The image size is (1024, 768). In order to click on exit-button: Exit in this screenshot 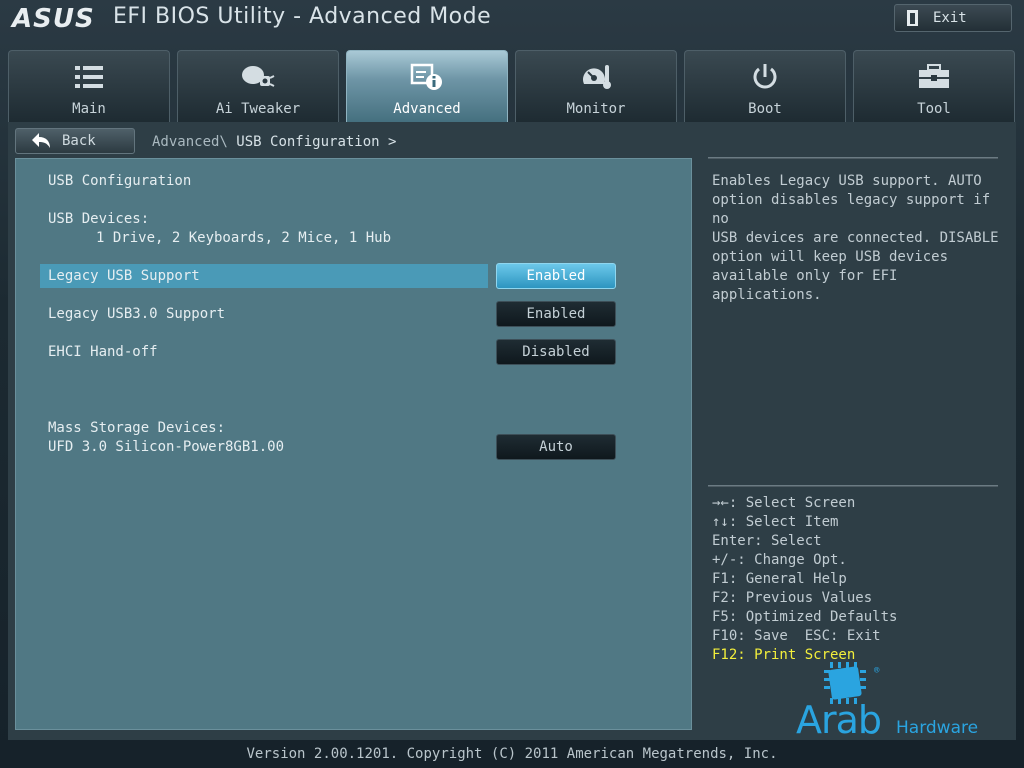, I will do `click(953, 18)`.